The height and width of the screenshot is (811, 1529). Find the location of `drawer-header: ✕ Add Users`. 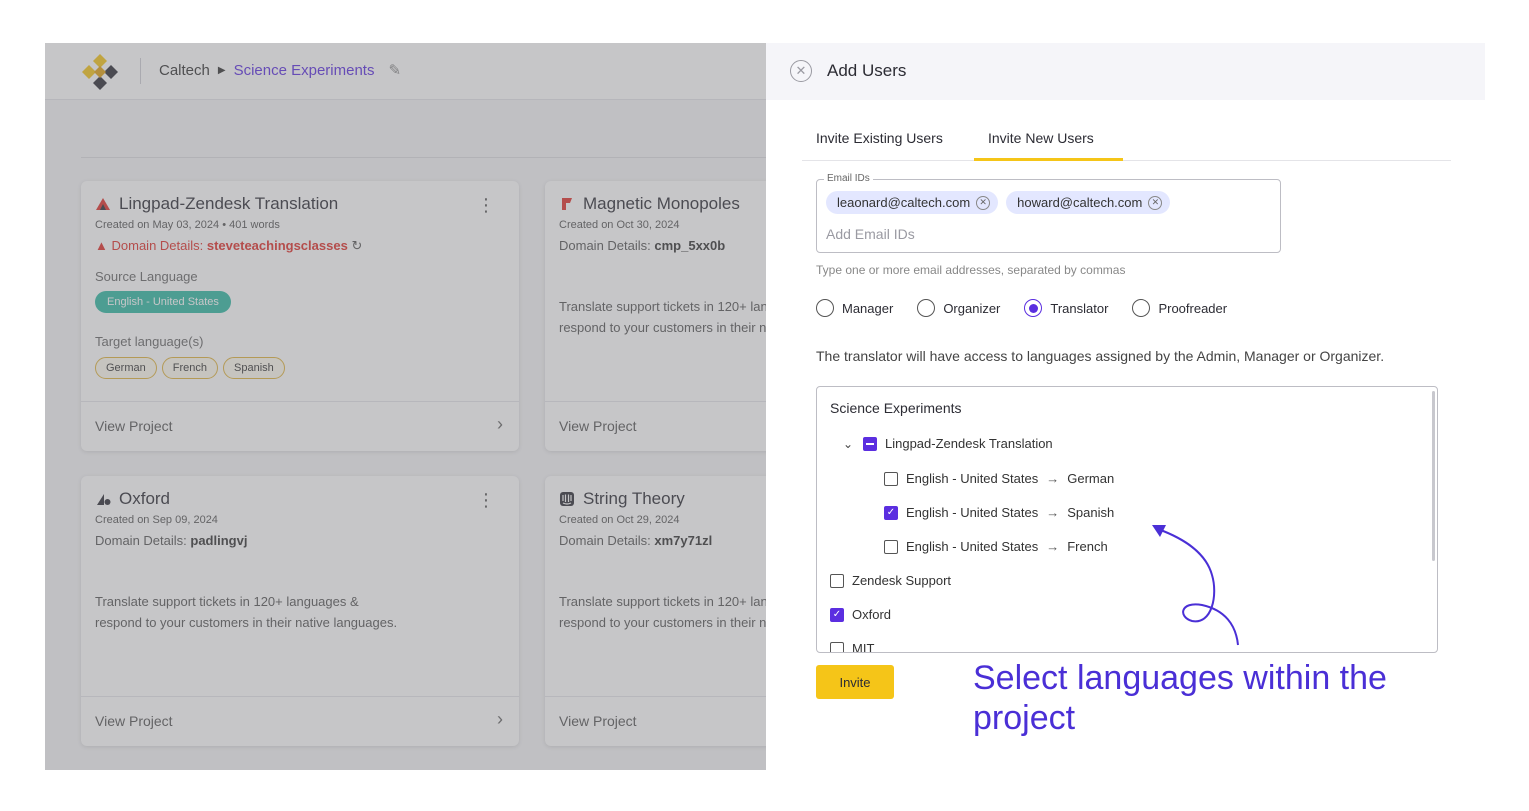

drawer-header: ✕ Add Users is located at coordinates (1125, 71).